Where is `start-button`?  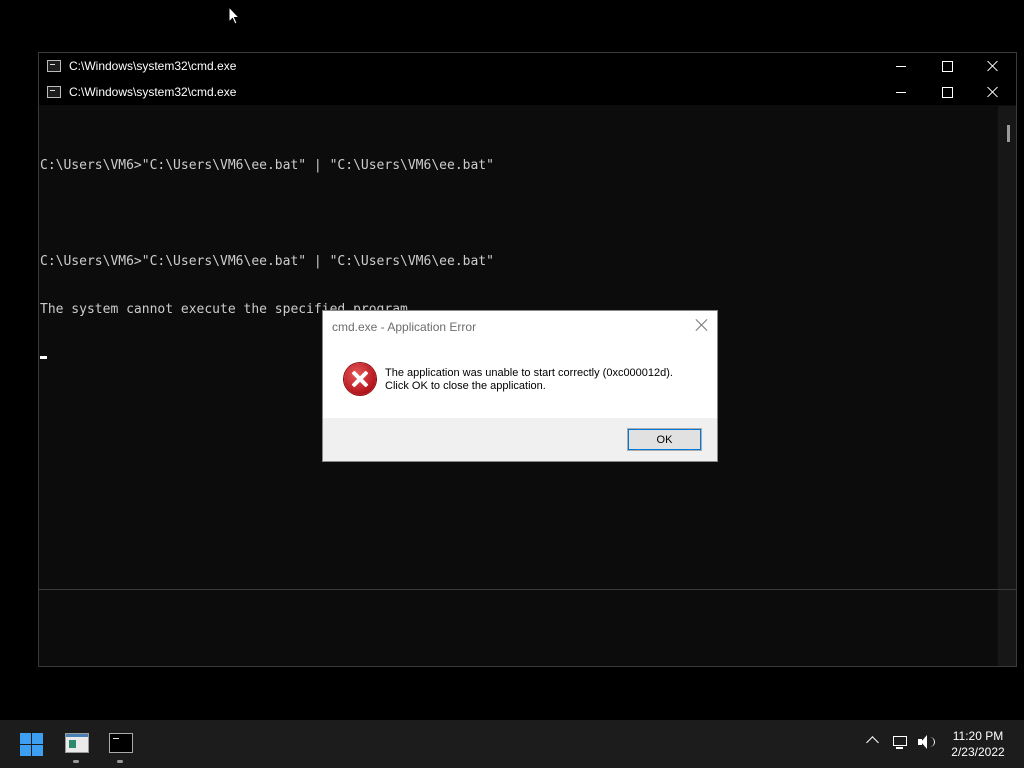
start-button is located at coordinates (32, 744).